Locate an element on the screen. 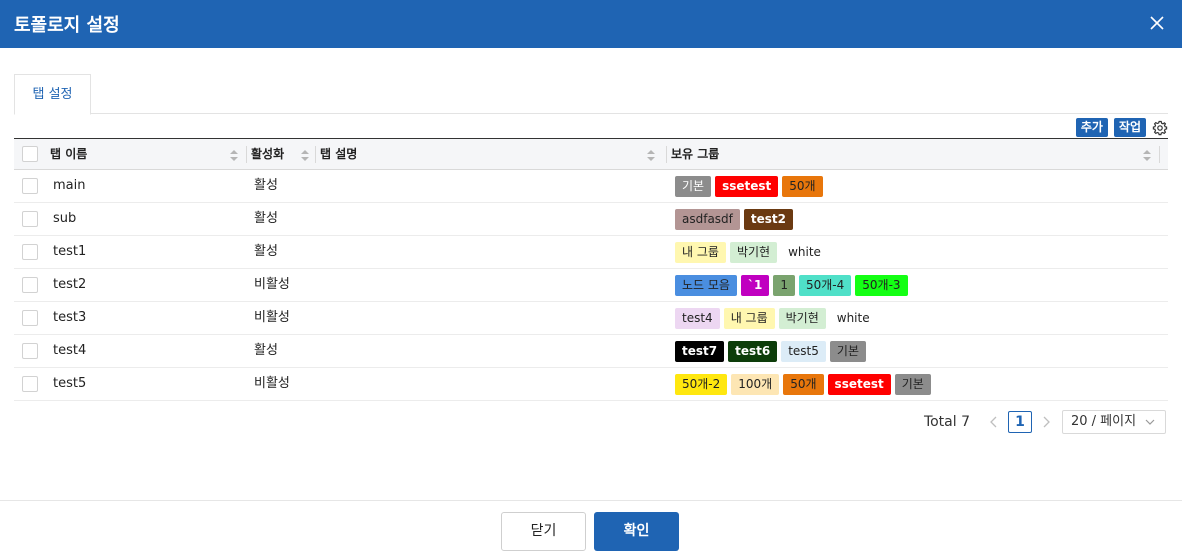 The image size is (1182, 554). group-tag-list: asdfasdf test2 is located at coordinates (734, 219).